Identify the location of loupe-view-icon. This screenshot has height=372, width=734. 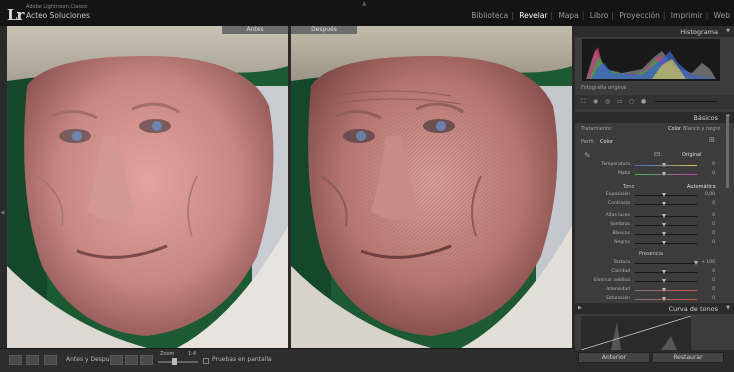
(15, 360).